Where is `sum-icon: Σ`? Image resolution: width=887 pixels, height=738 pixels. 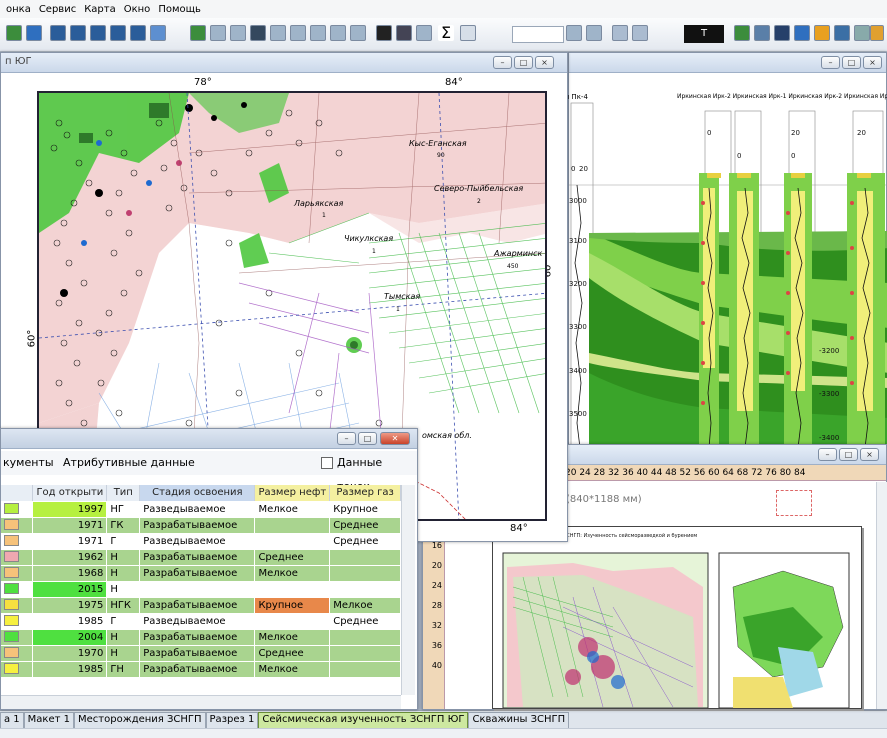 sum-icon: Σ is located at coordinates (446, 33).